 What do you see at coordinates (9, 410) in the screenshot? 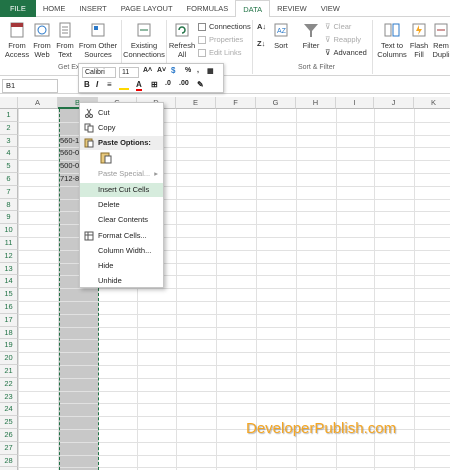
I see `row-header-24: 24` at bounding box center [9, 410].